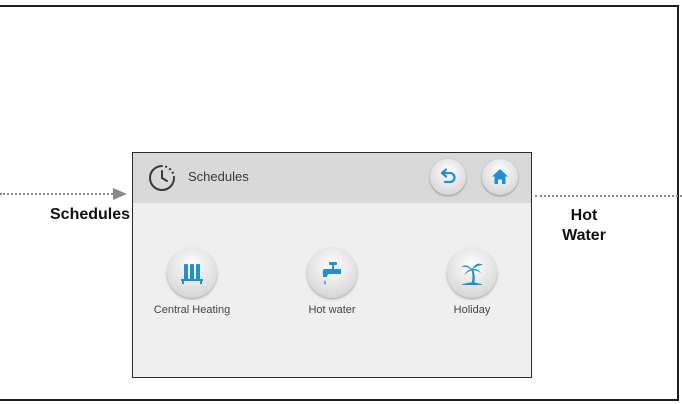  I want to click on central-heating-button, so click(192, 273).